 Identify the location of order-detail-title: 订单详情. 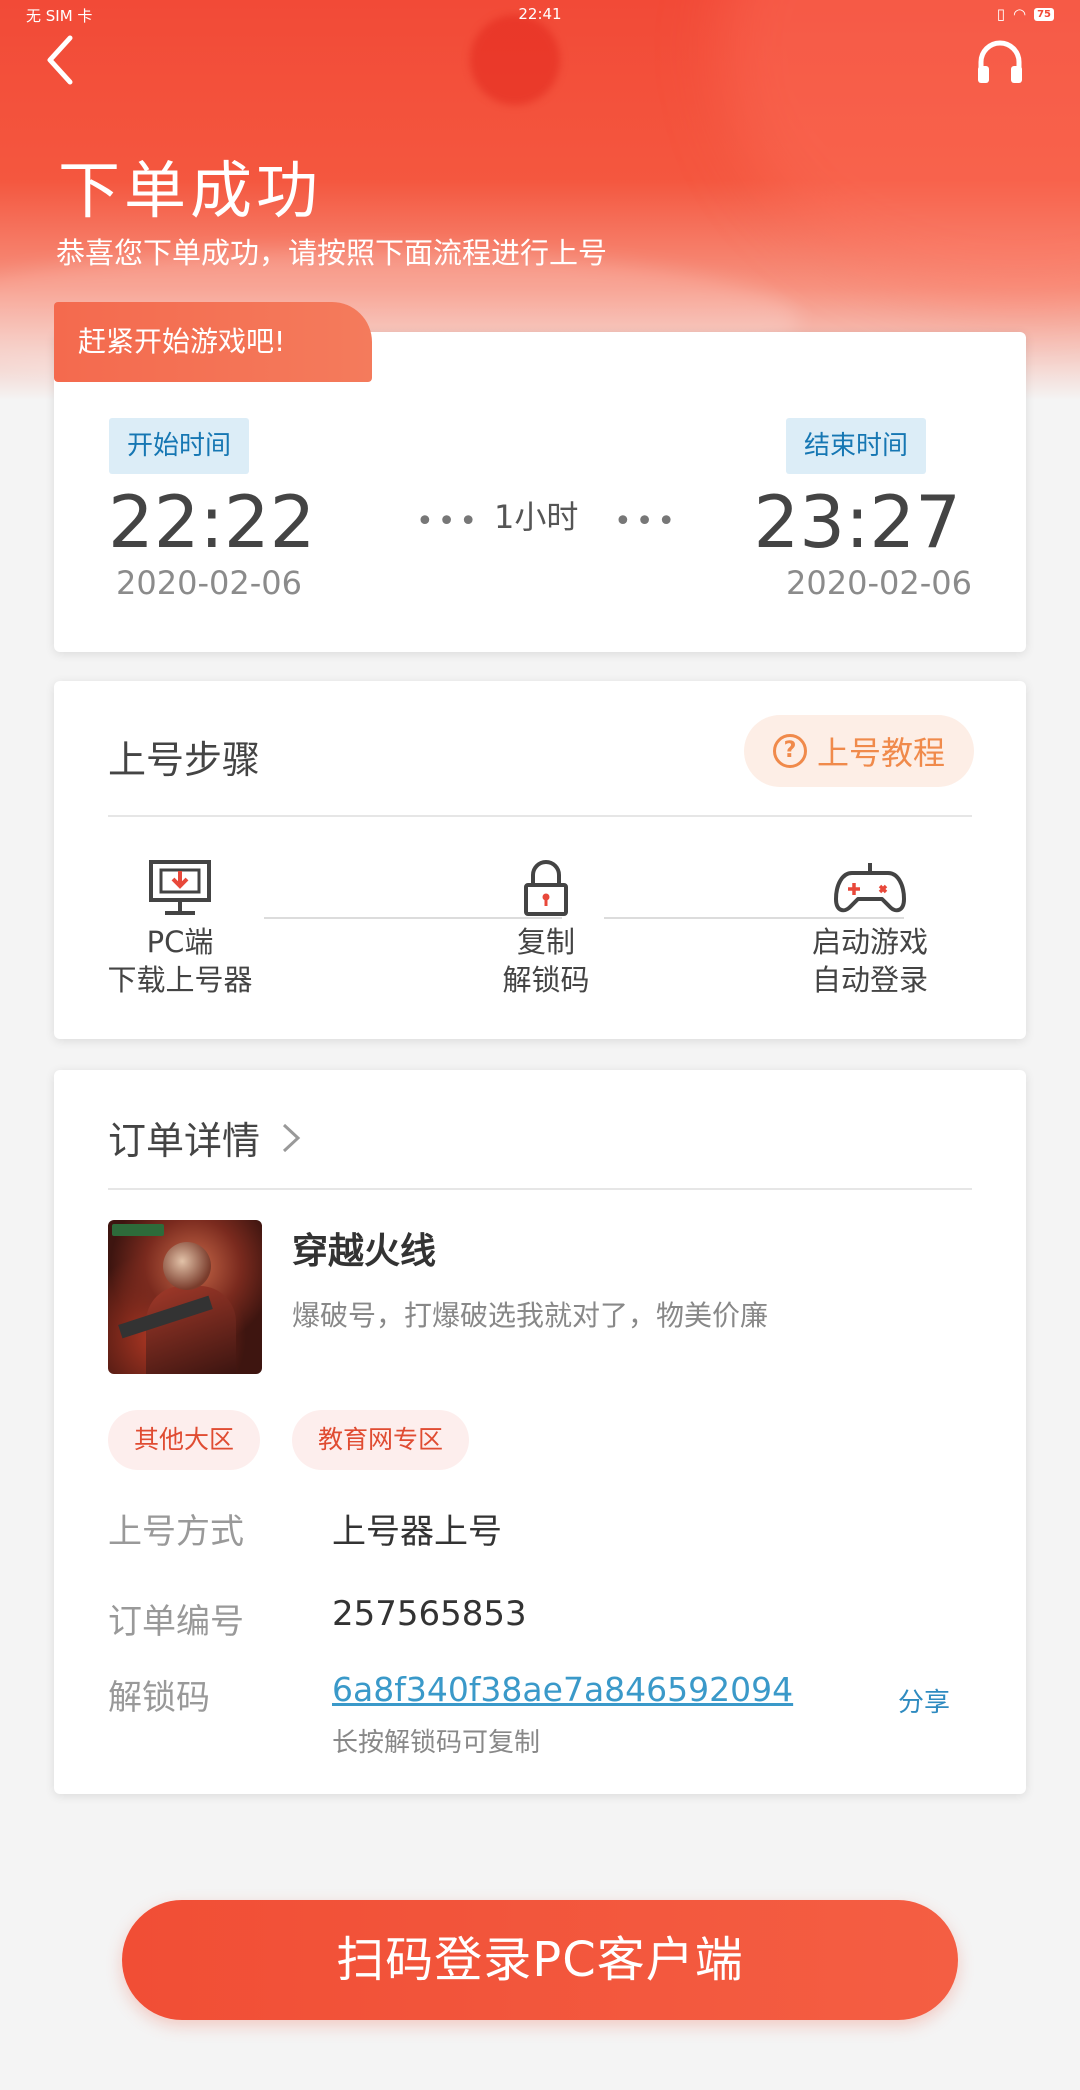
(184, 1141).